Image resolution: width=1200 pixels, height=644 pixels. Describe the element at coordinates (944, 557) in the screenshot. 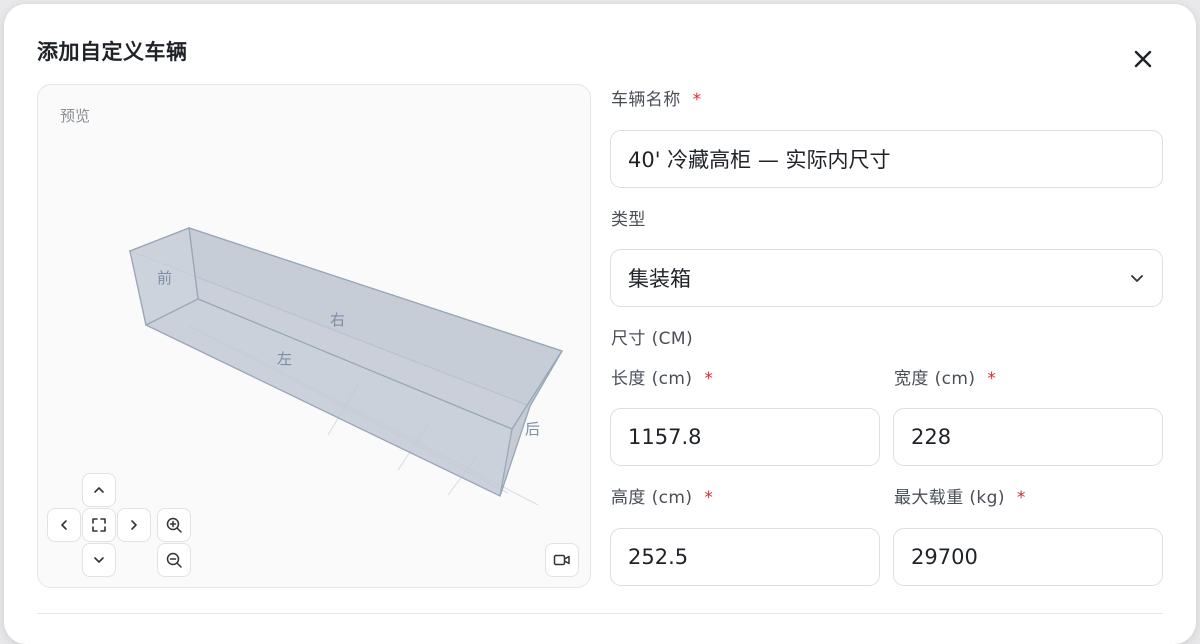

I see `max-load-value: 29700` at that location.